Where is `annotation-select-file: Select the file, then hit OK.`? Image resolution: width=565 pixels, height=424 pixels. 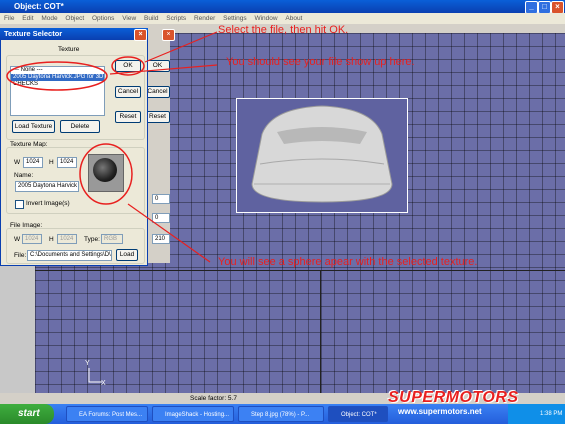
annotation-select-file: Select the file, then hit OK. is located at coordinates (283, 30).